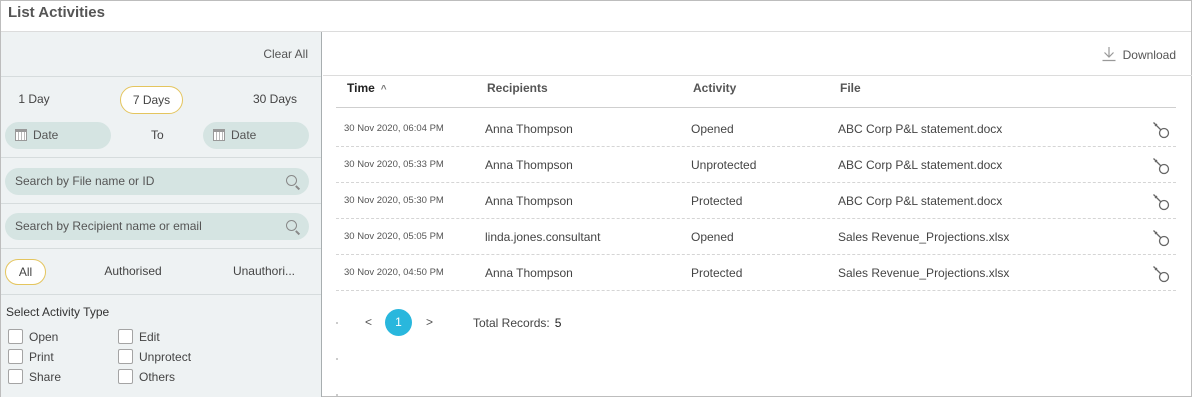 This screenshot has height=399, width=1195. I want to click on checkbox-label: Edit, so click(149, 337).